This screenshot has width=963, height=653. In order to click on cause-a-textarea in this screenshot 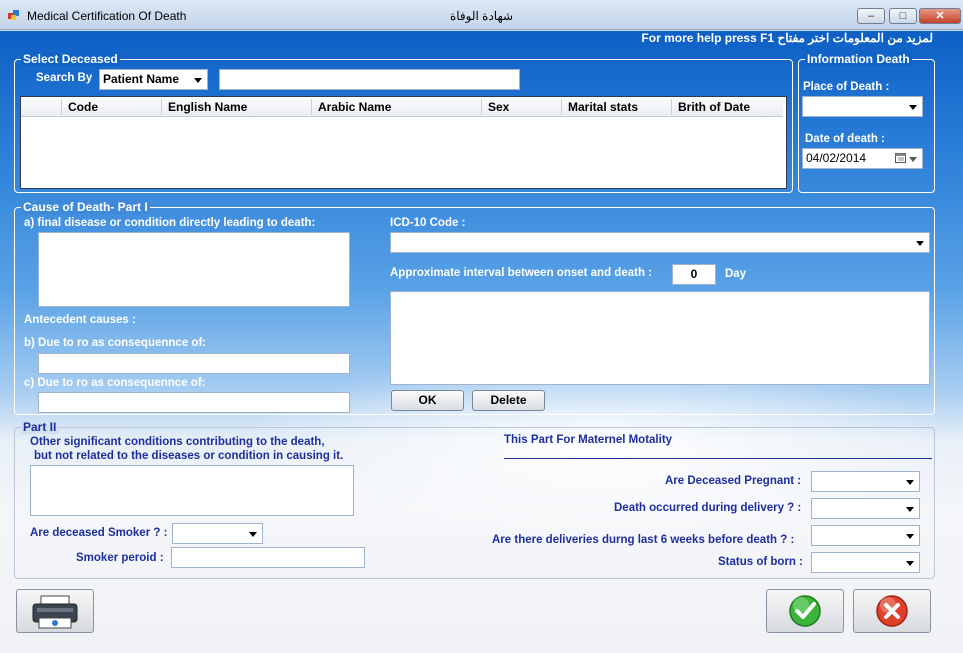, I will do `click(194, 269)`.